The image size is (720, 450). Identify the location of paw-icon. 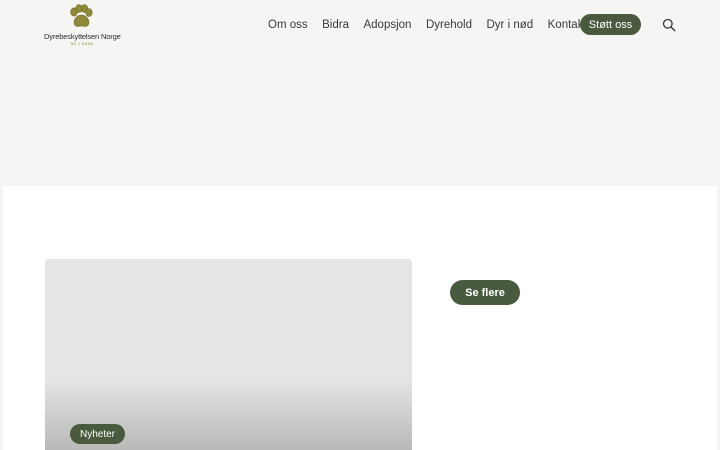
(81, 15).